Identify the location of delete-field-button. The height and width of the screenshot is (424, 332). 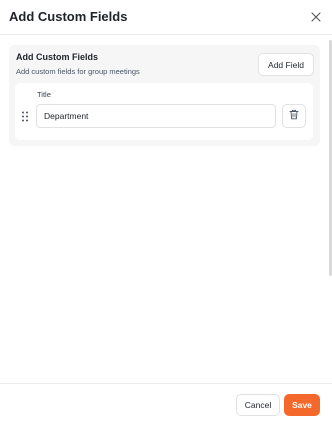
(294, 116).